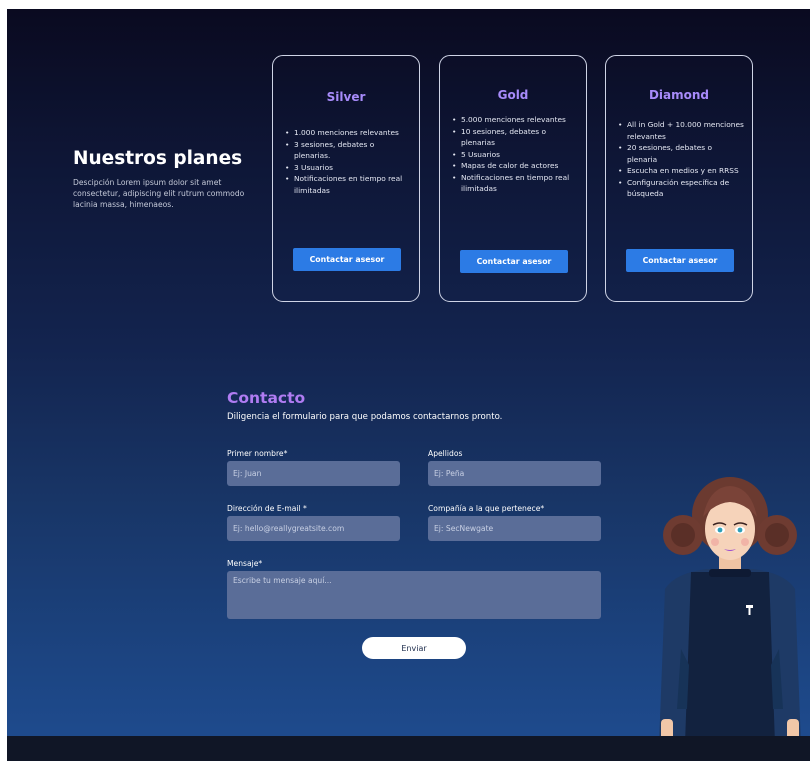  I want to click on last-name-label: Apellidos, so click(445, 453).